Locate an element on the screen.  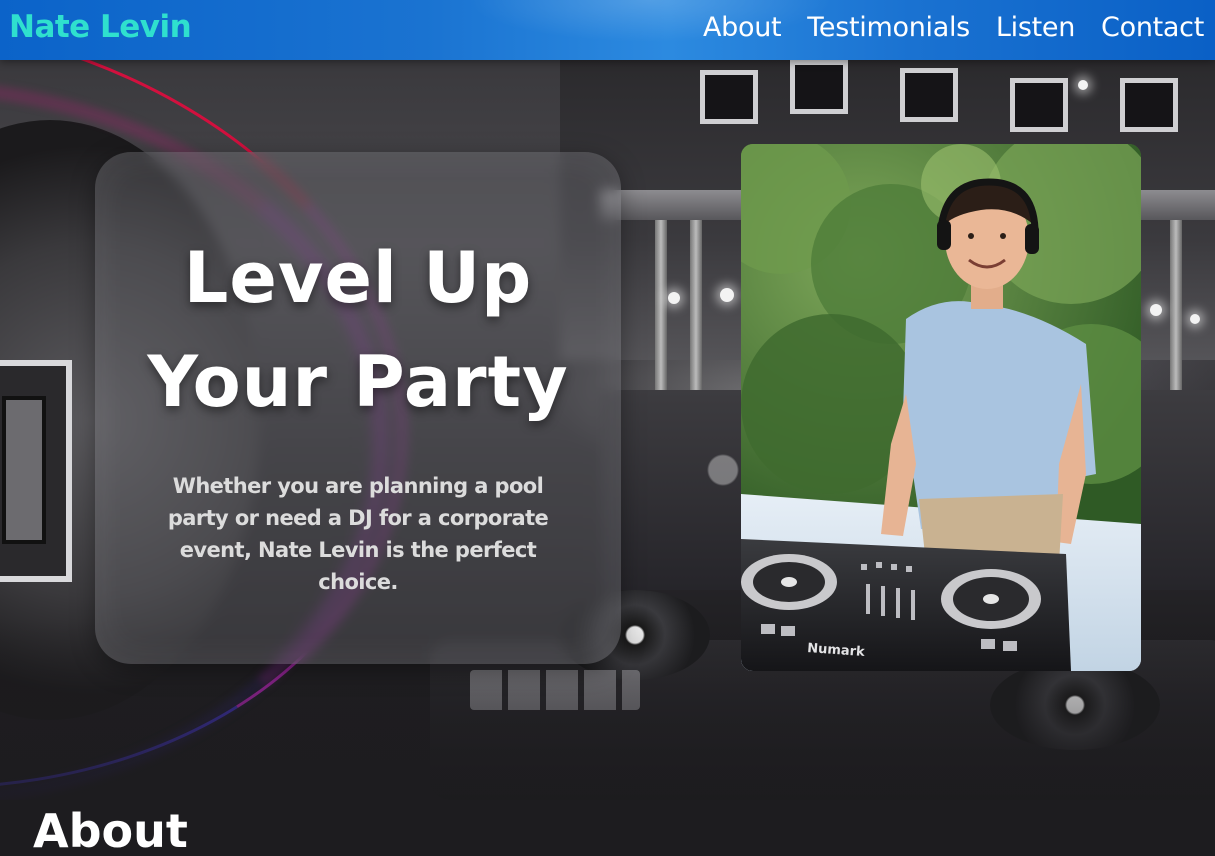
about-heading: About is located at coordinates (110, 830).